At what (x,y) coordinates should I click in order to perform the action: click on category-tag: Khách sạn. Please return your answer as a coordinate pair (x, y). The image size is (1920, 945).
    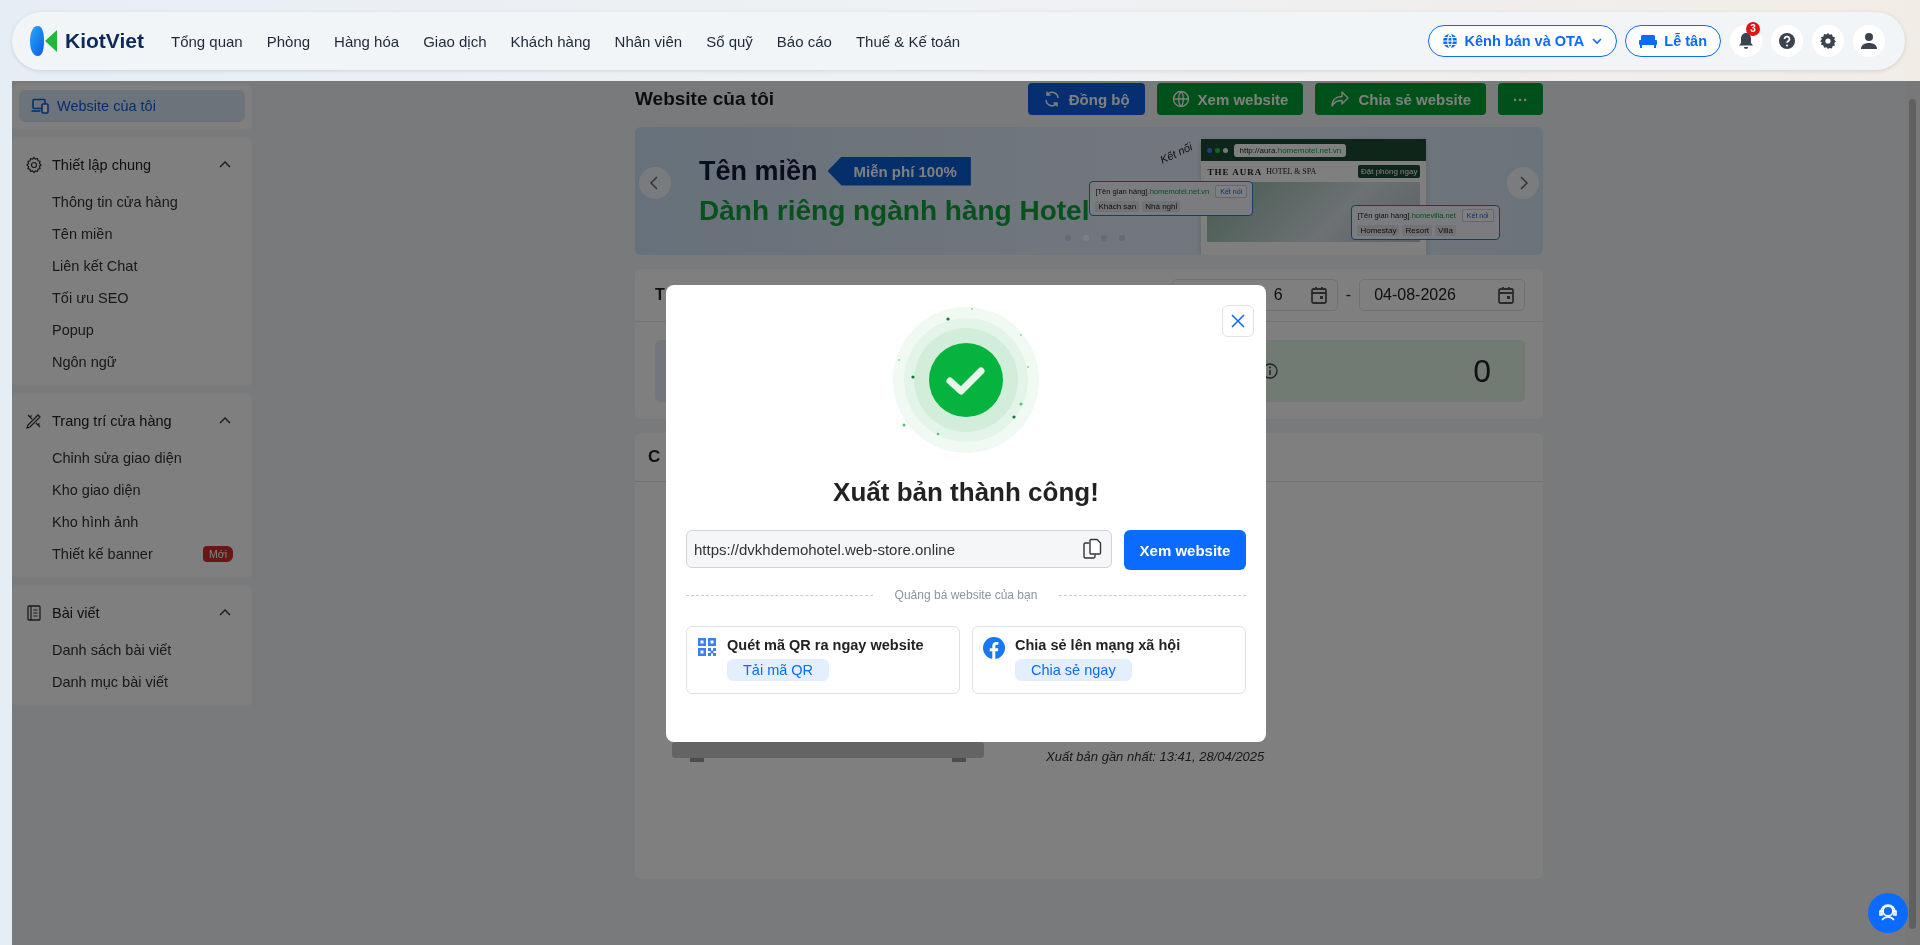
    Looking at the image, I should click on (1117, 206).